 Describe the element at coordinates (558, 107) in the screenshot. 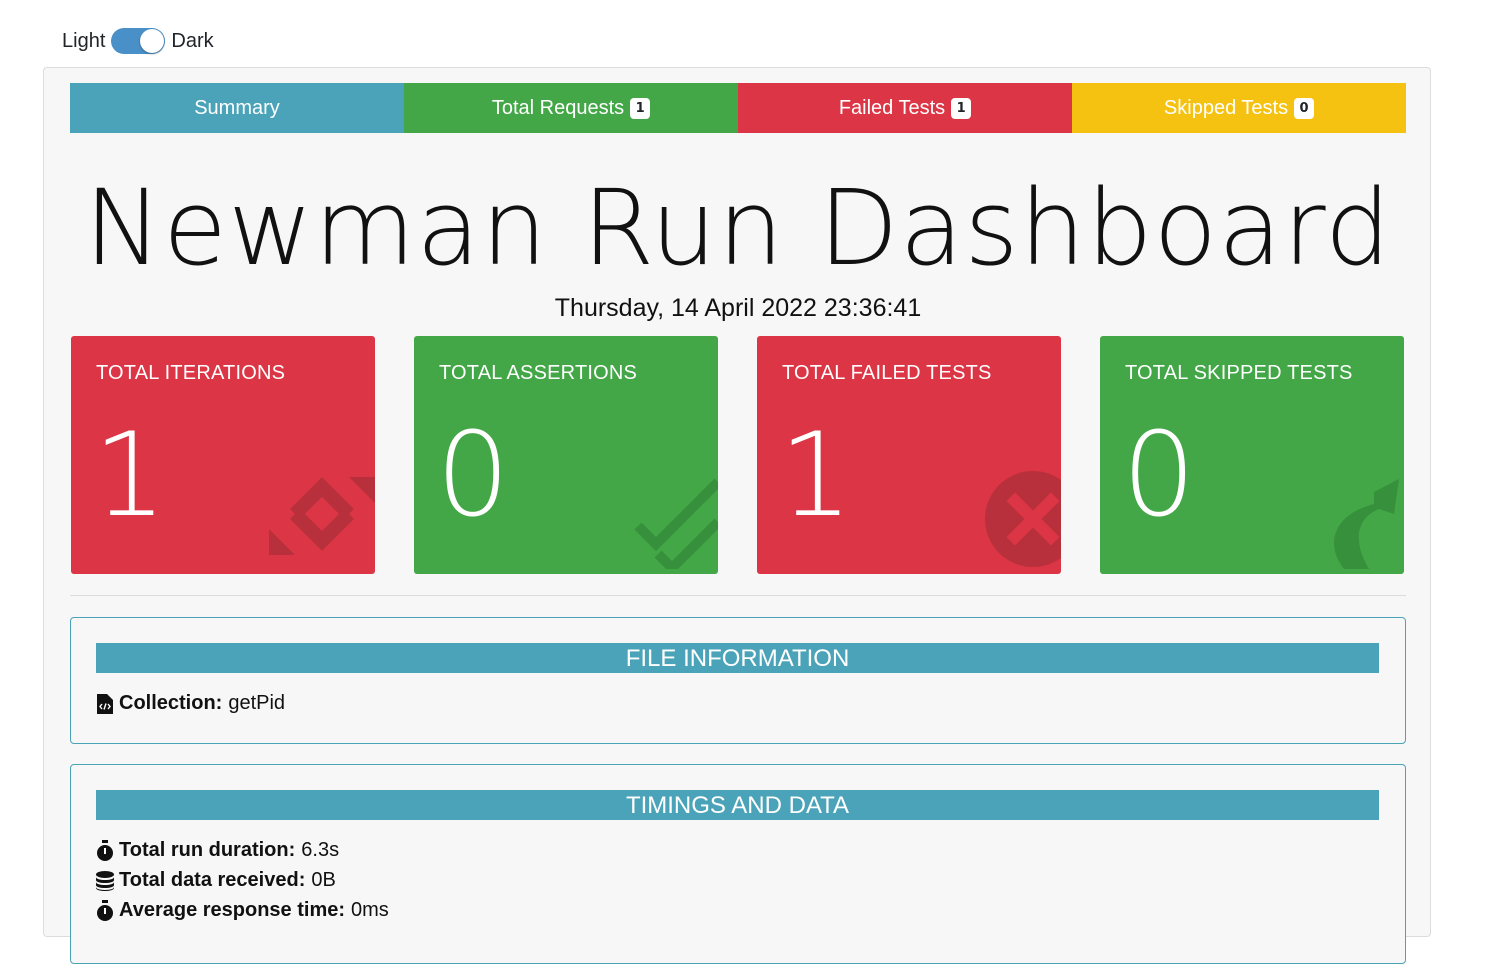

I see `tab-total-requests-label: Total Requests` at that location.